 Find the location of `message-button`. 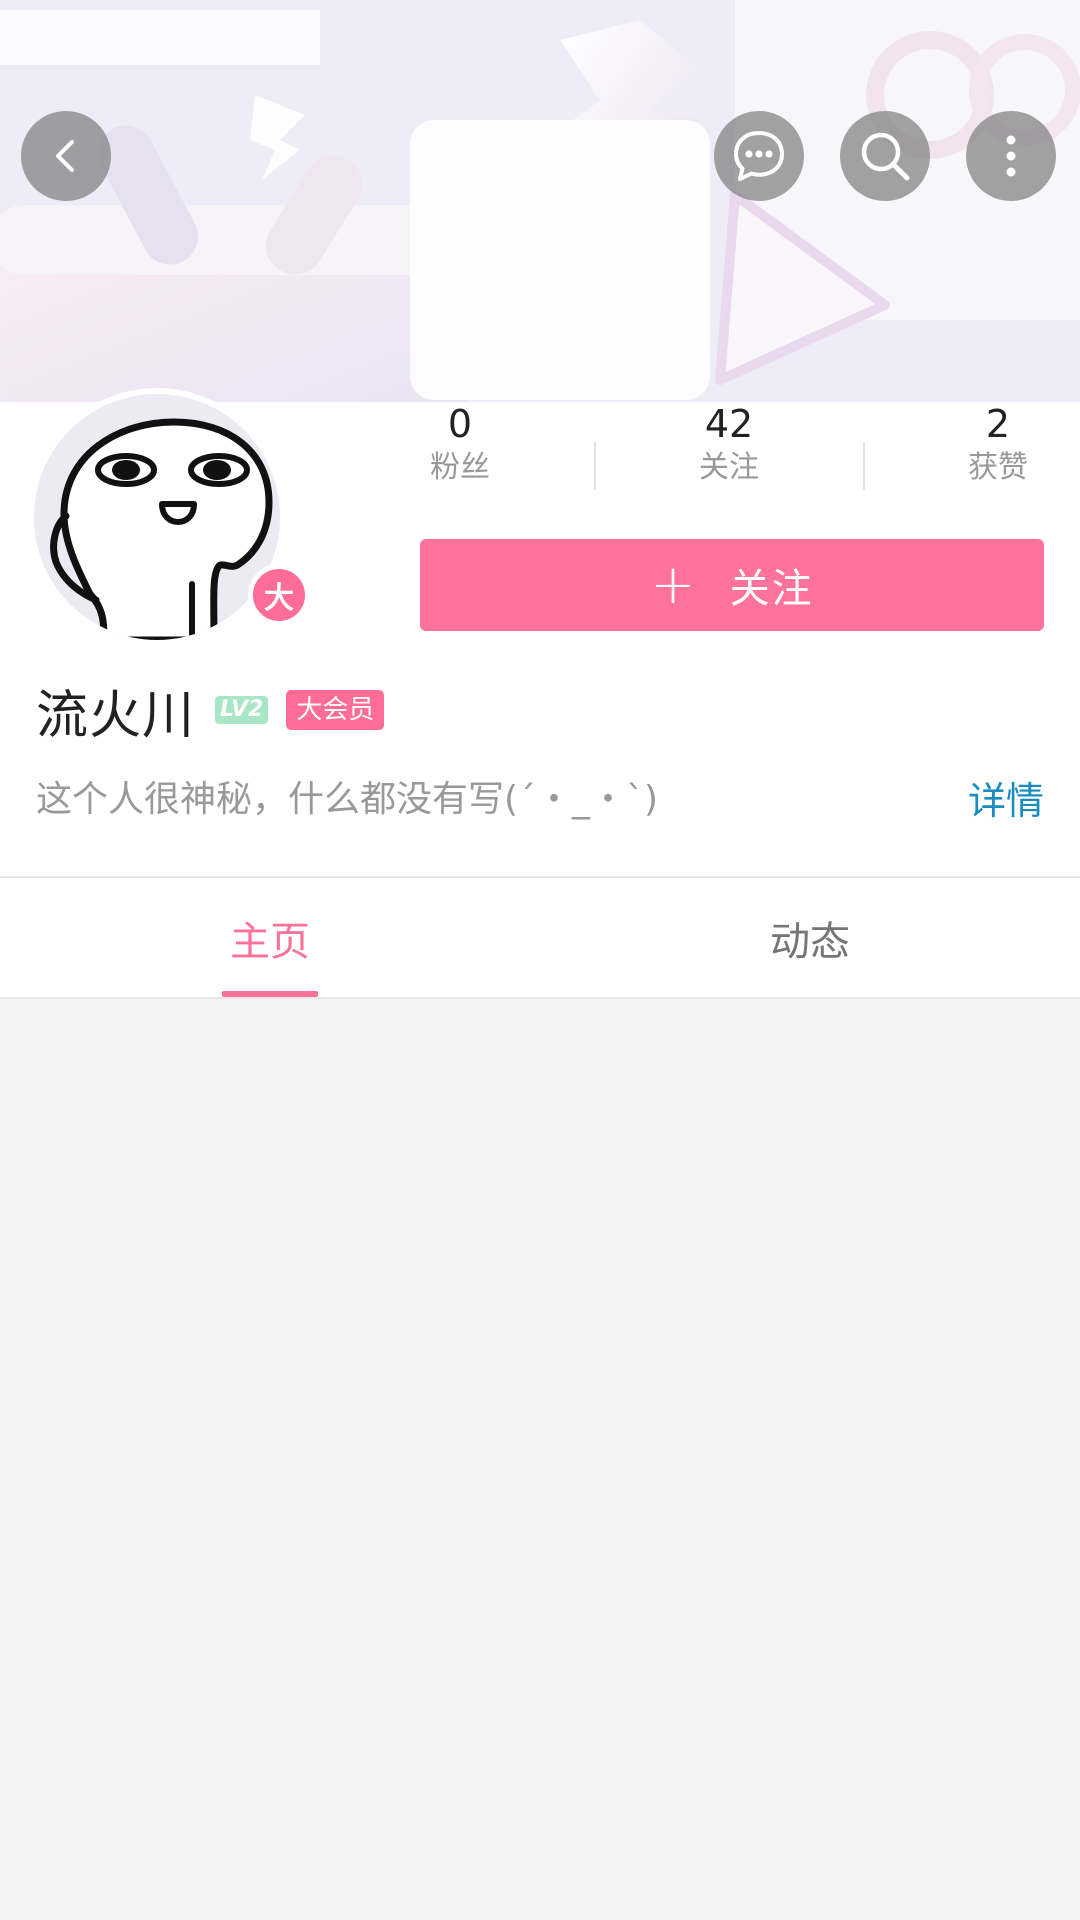

message-button is located at coordinates (759, 156).